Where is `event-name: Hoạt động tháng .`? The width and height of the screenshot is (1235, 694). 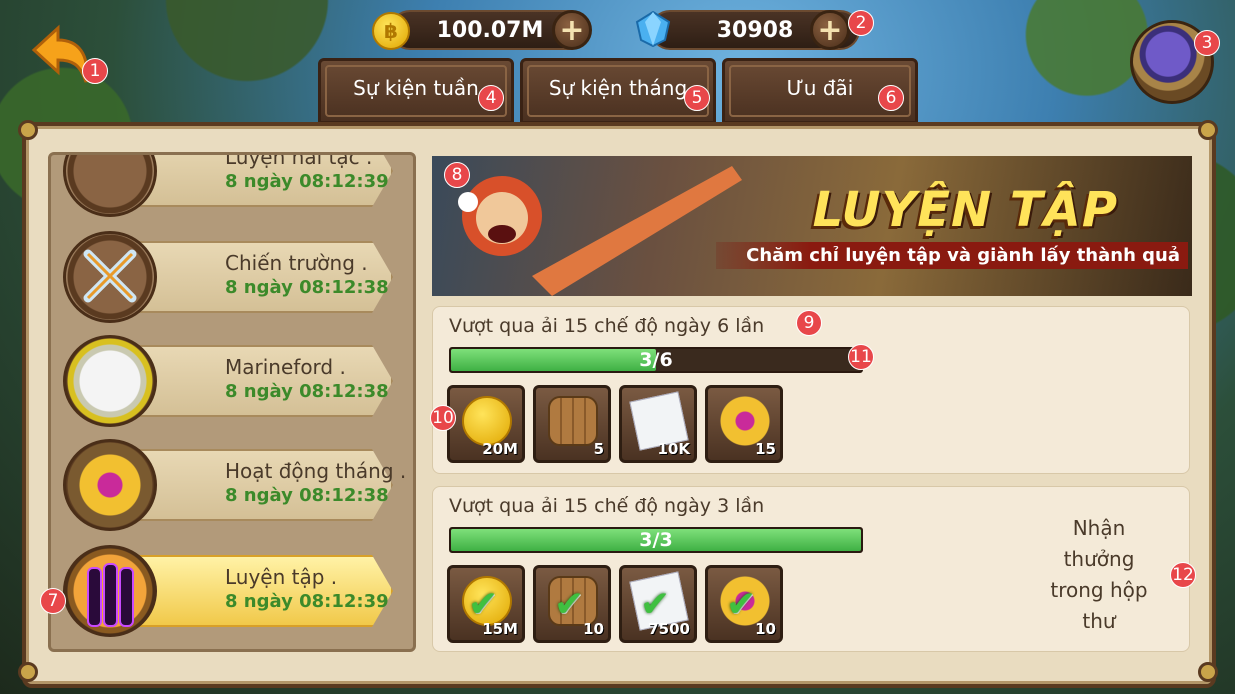 event-name: Hoạt động tháng . is located at coordinates (316, 471).